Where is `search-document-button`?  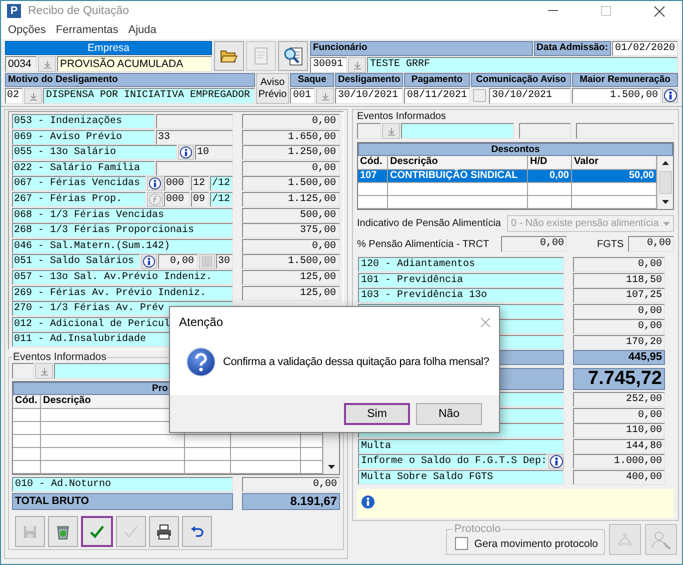 search-document-button is located at coordinates (293, 56).